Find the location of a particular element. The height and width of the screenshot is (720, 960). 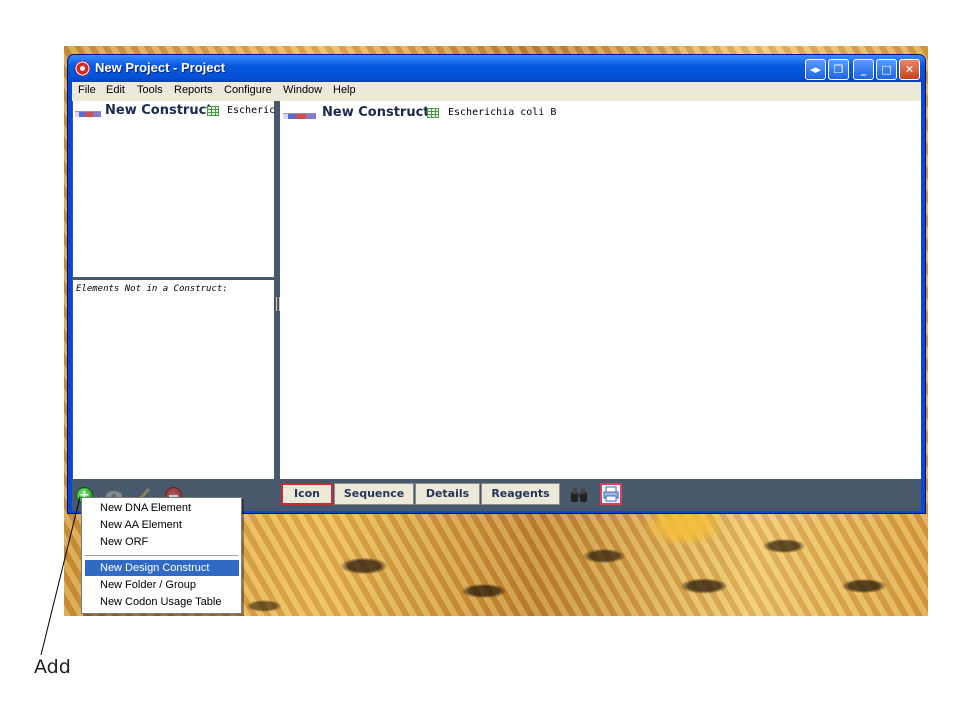

menu-separator is located at coordinates (161, 555).